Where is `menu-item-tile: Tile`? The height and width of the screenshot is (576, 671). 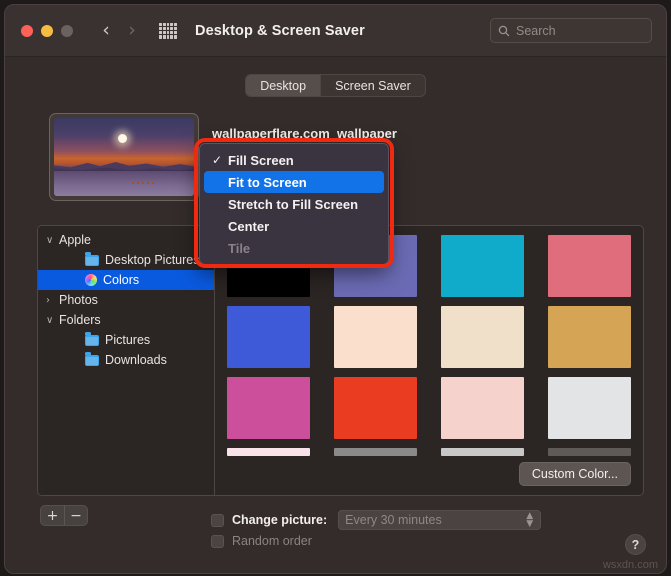
menu-item-tile: Tile is located at coordinates (294, 248).